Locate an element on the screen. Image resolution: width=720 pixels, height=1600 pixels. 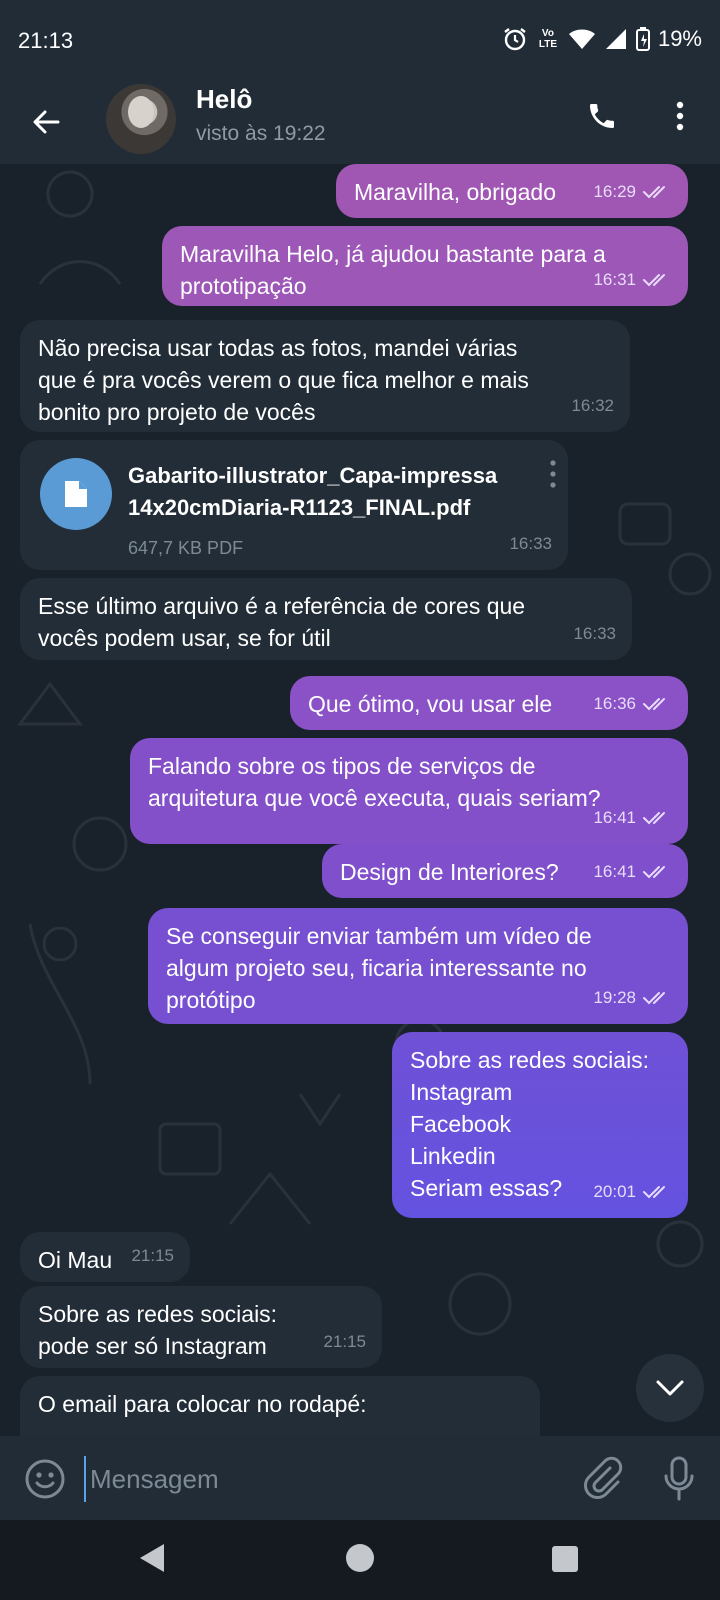
message-time: 16:31 is located at coordinates (614, 279).